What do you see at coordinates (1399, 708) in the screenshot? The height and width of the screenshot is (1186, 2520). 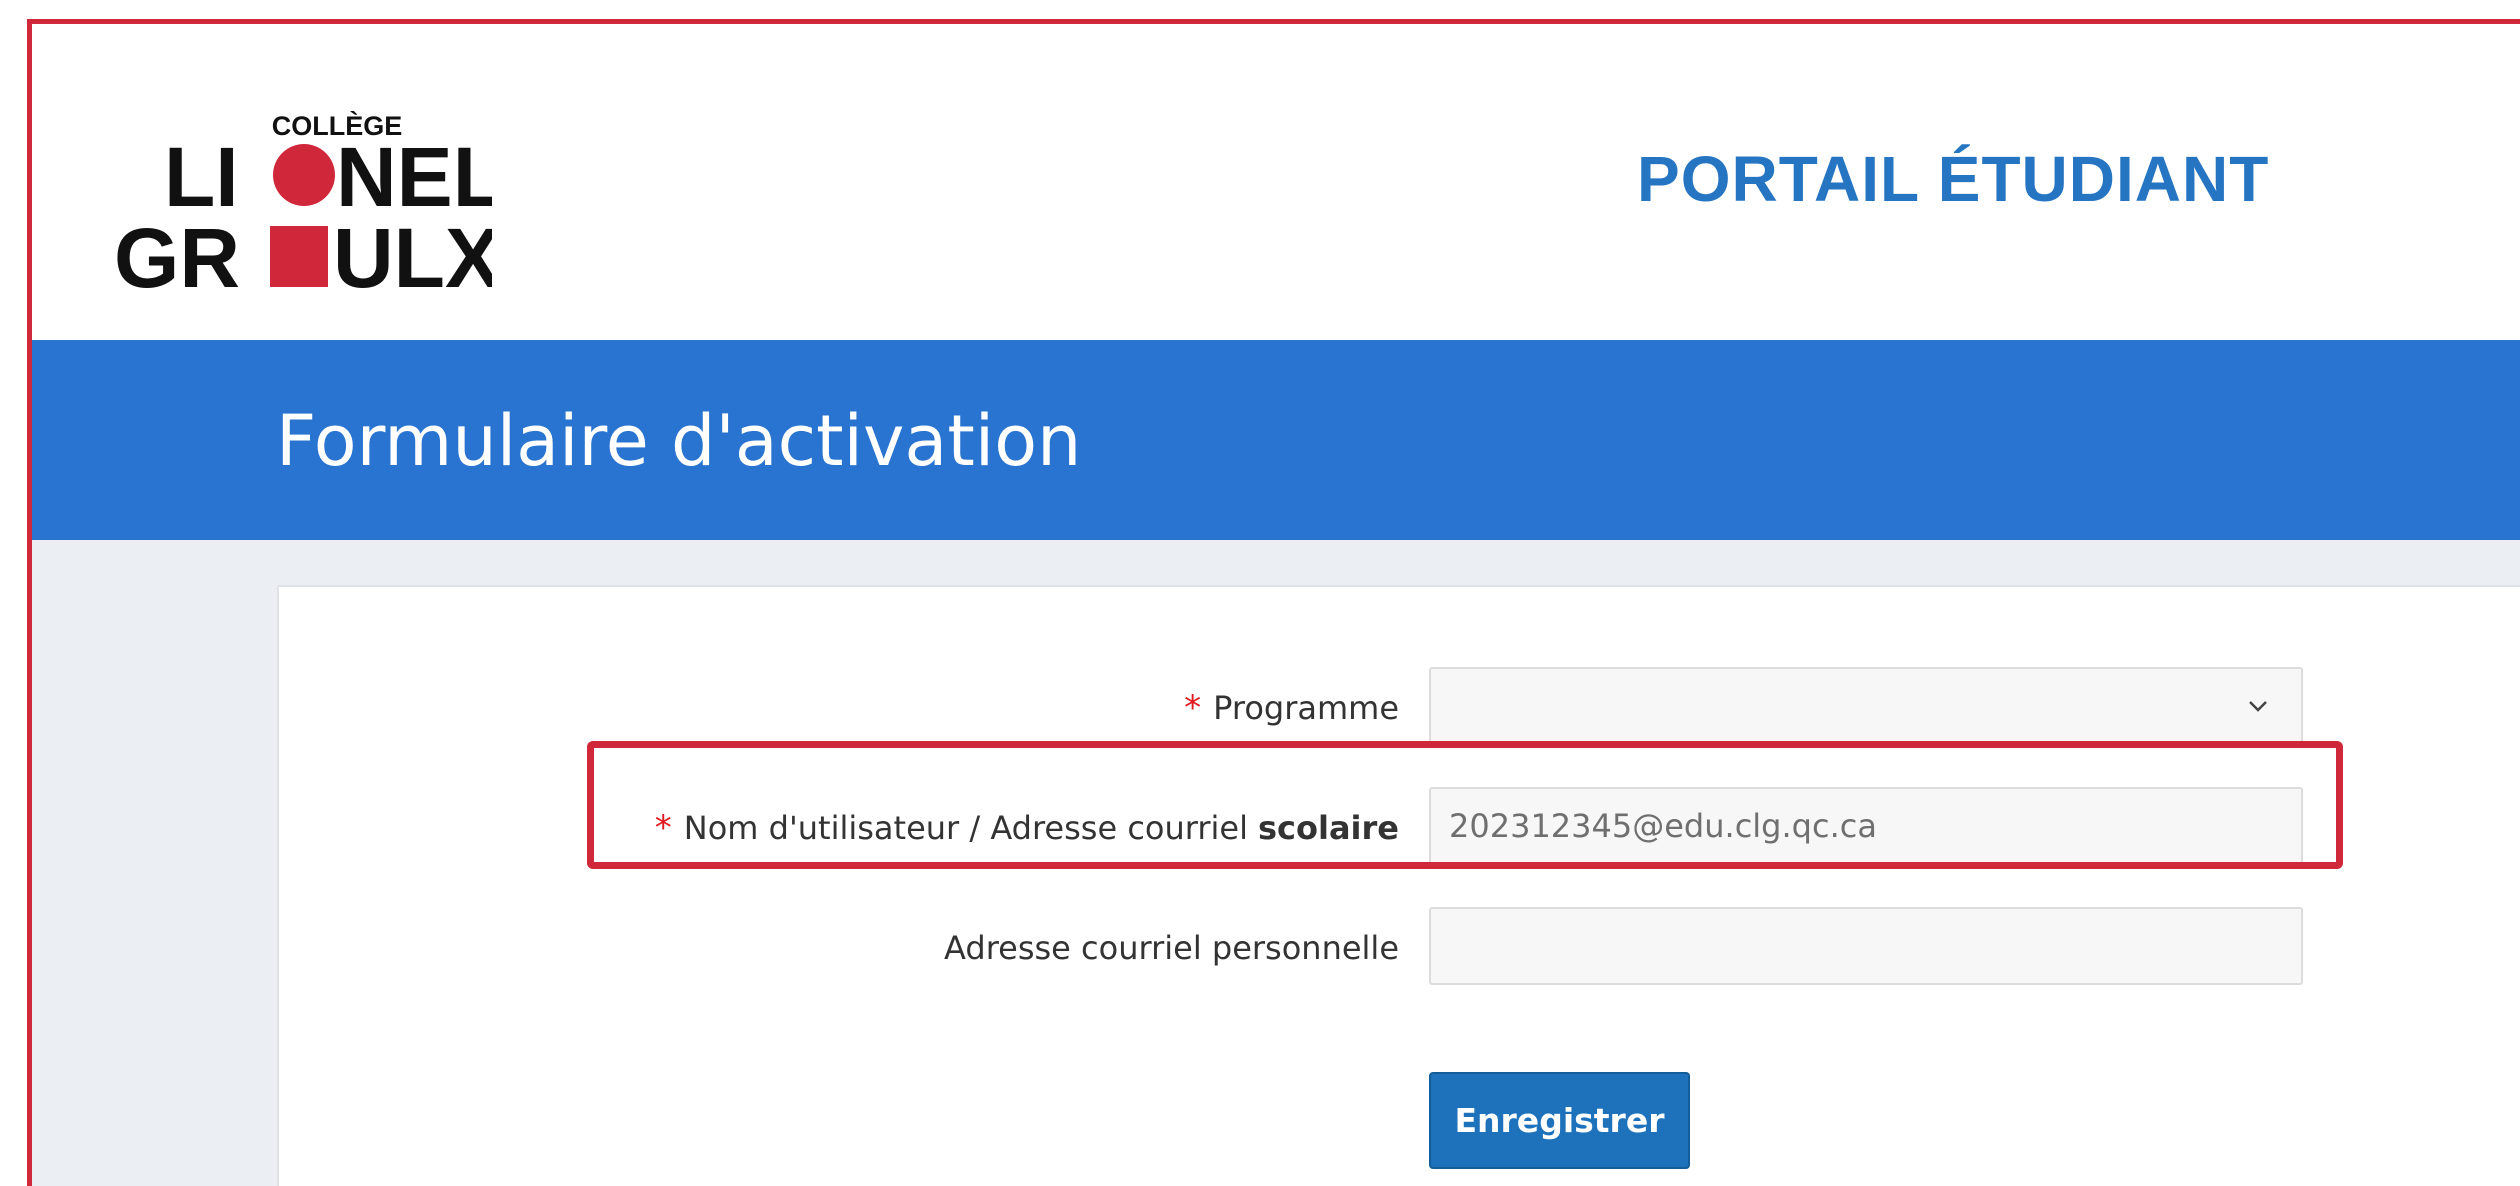 I see `programme-row: * Programme` at bounding box center [1399, 708].